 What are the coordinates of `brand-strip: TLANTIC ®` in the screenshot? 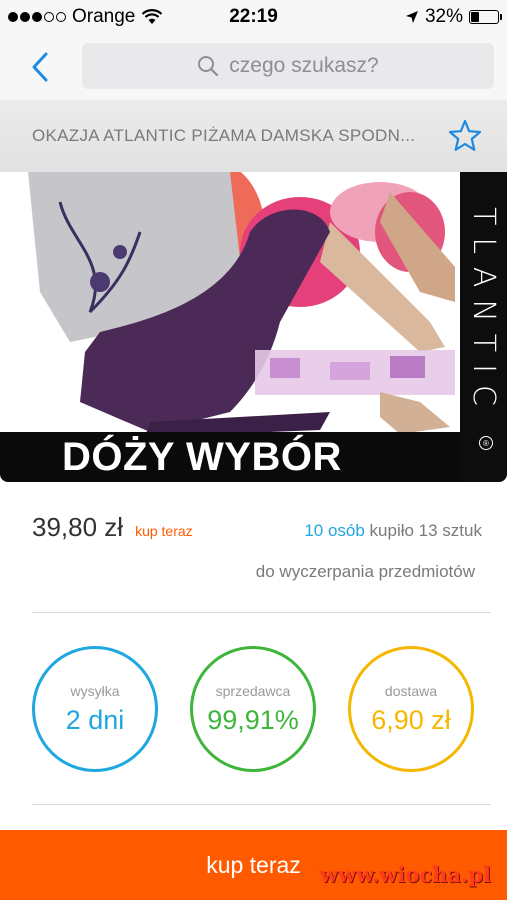 It's located at (483, 327).